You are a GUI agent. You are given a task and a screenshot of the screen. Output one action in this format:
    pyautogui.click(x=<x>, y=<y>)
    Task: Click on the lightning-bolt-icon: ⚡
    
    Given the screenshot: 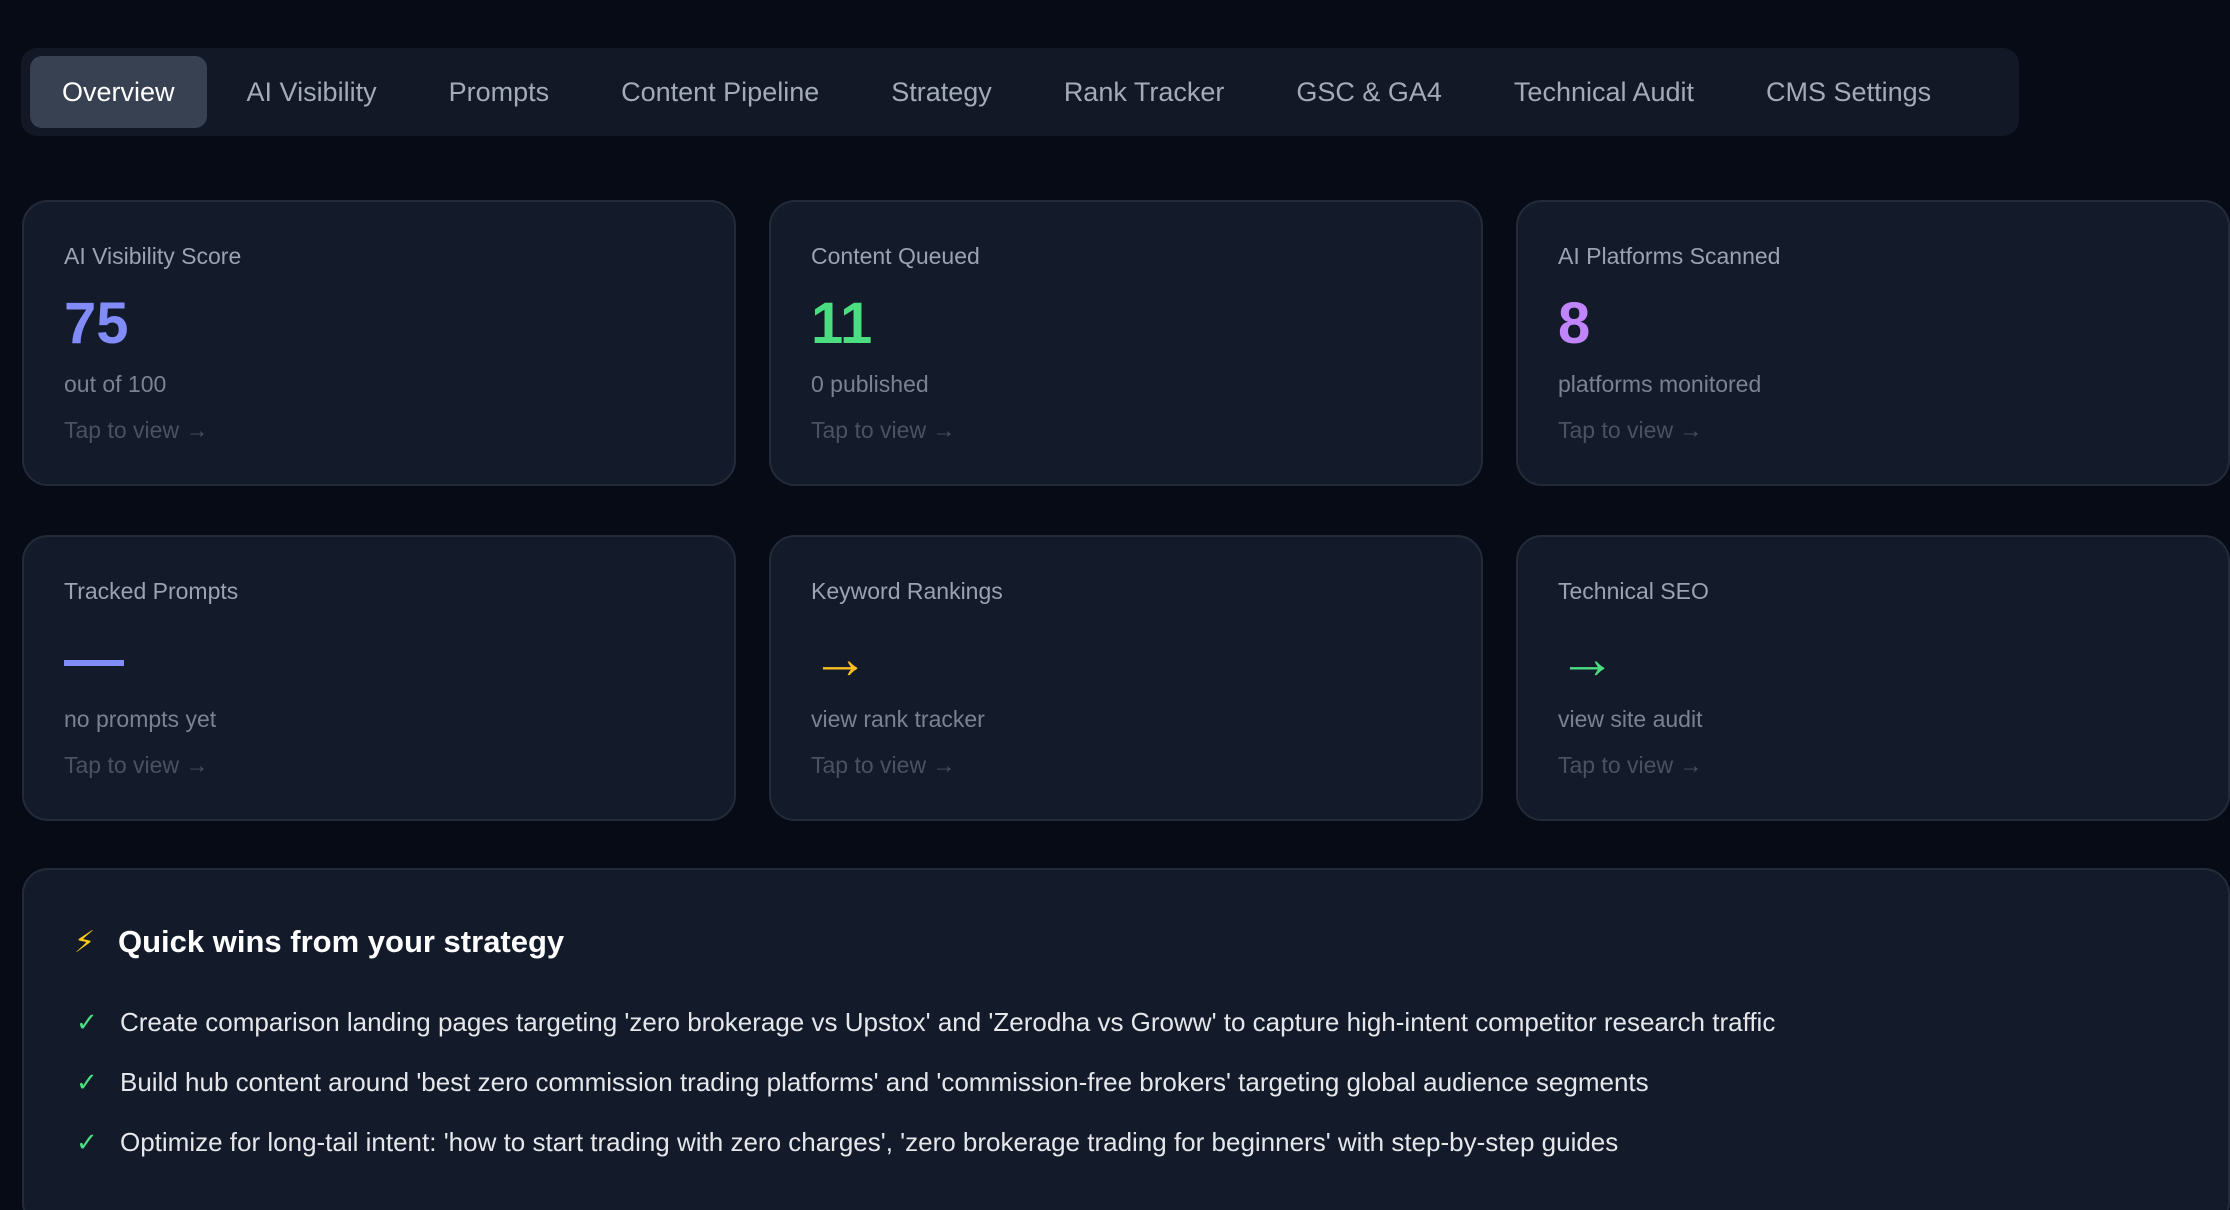 What is the action you would take?
    pyautogui.click(x=85, y=942)
    